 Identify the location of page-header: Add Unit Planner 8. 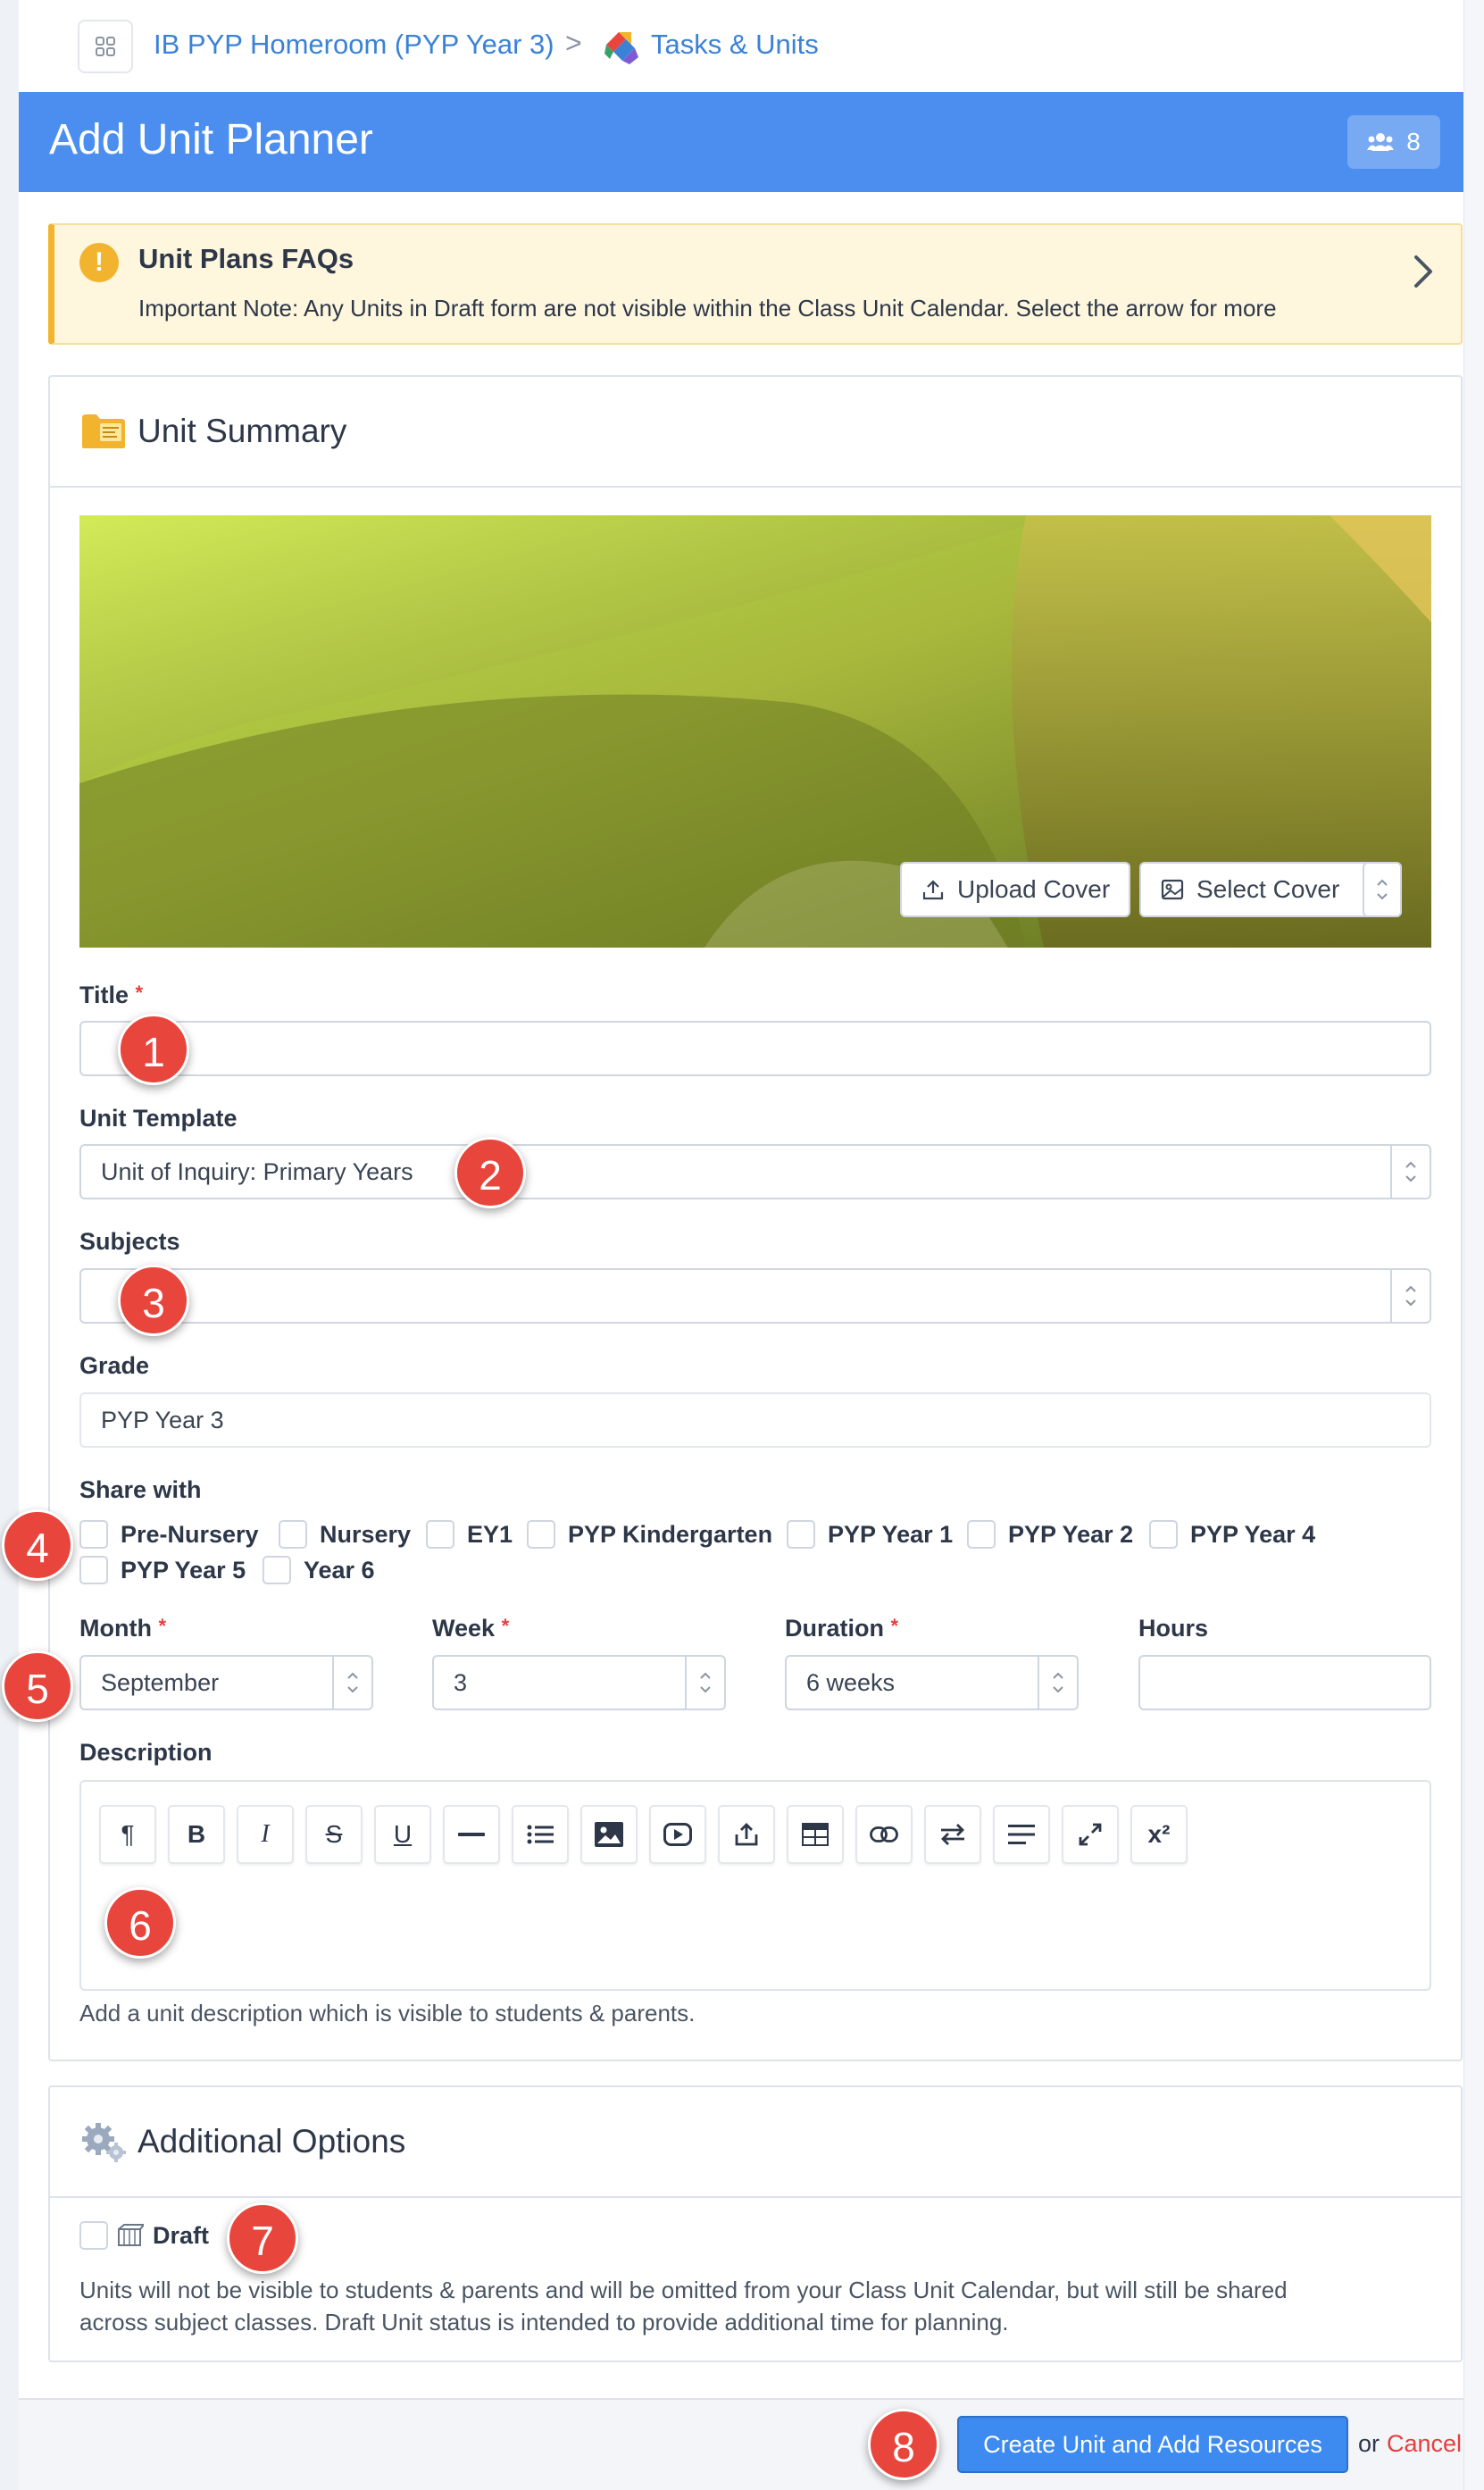
(741, 142).